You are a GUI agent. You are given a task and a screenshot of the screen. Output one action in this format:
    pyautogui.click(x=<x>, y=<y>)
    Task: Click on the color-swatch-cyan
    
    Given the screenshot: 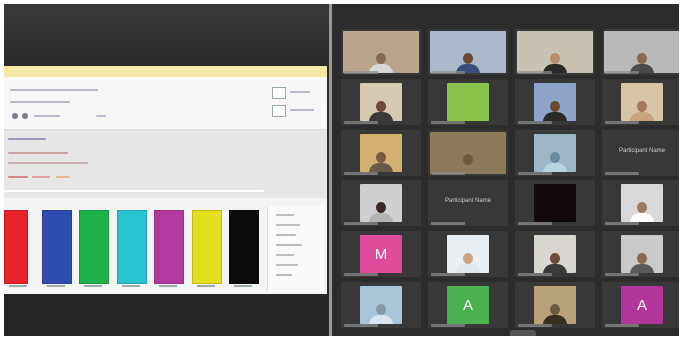 What is the action you would take?
    pyautogui.click(x=131, y=247)
    